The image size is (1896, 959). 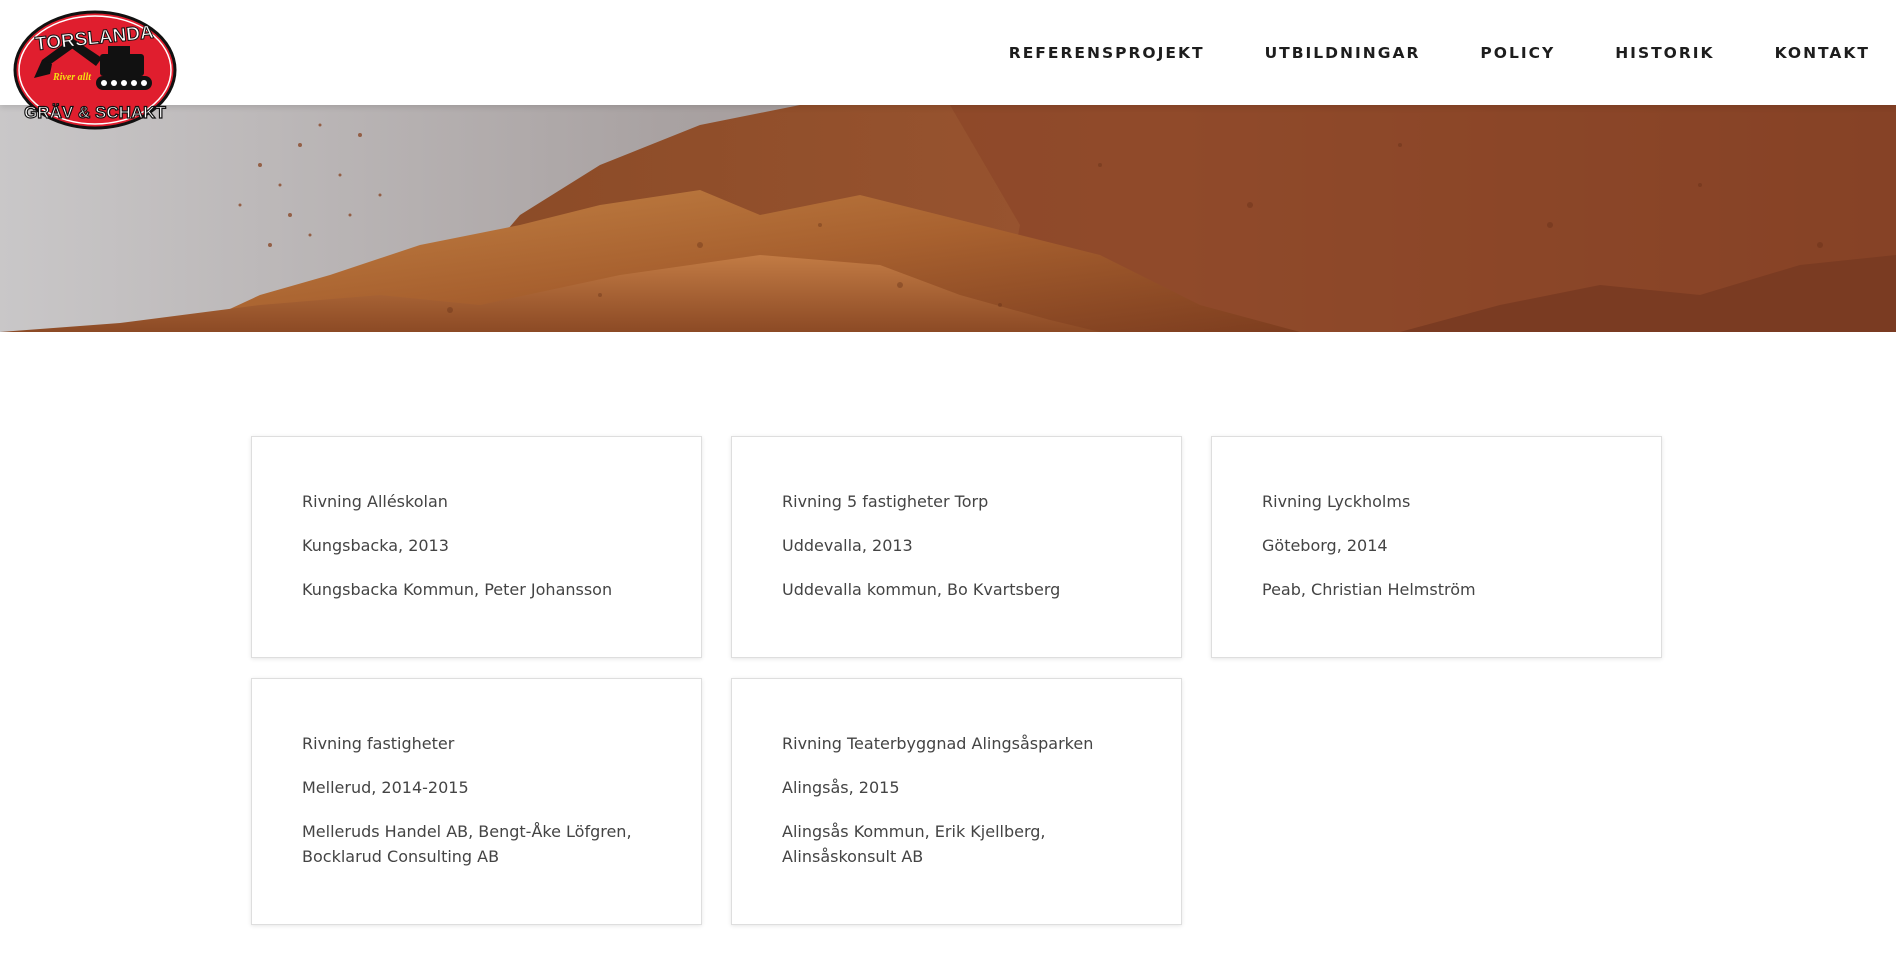 What do you see at coordinates (1664, 53) in the screenshot?
I see `nav-item-historik: HISTORIK` at bounding box center [1664, 53].